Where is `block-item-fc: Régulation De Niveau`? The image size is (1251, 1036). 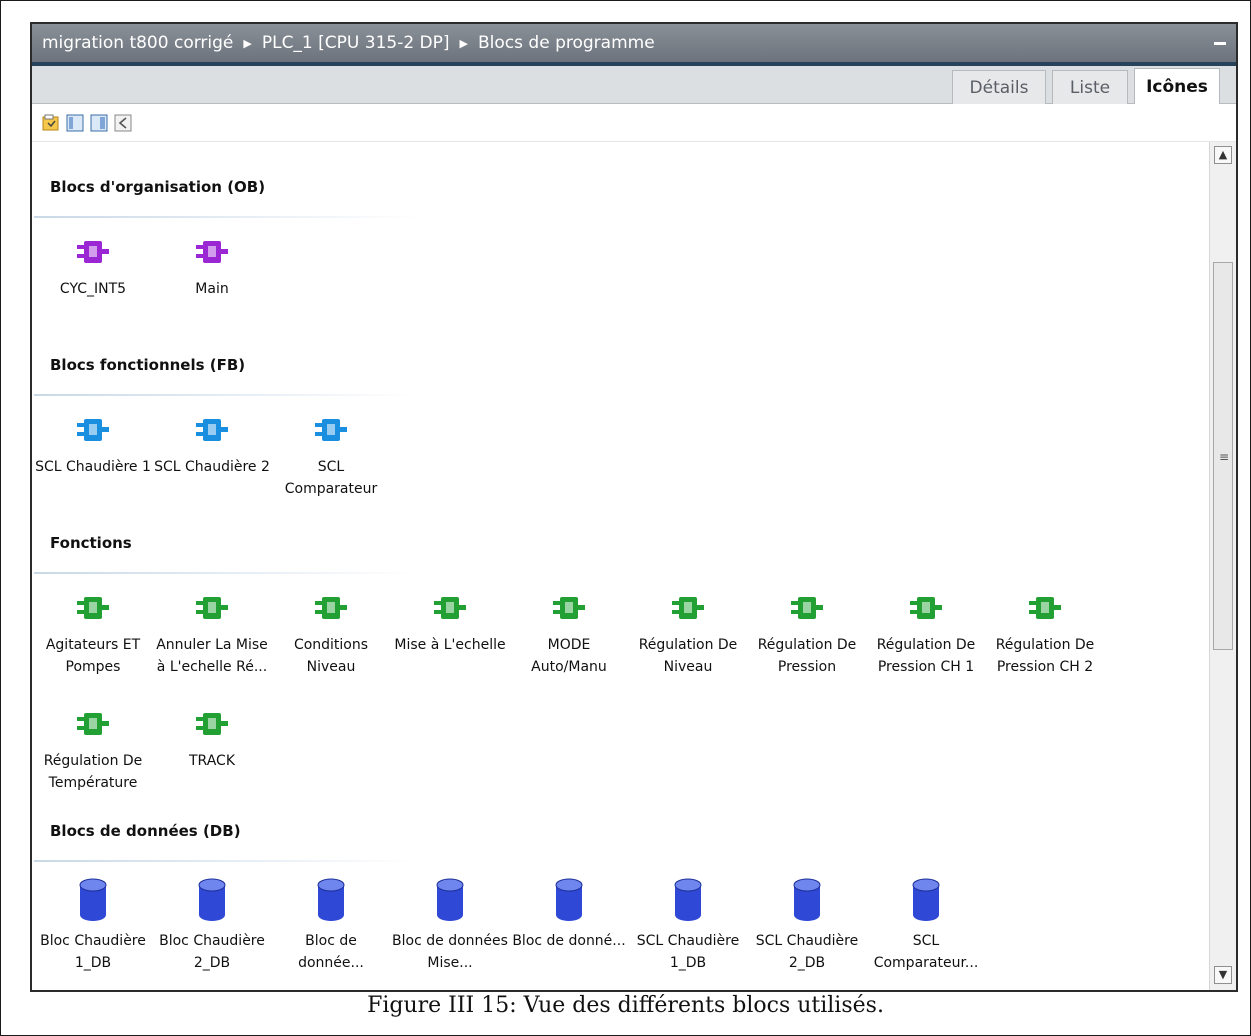 block-item-fc: Régulation De Niveau is located at coordinates (688, 637).